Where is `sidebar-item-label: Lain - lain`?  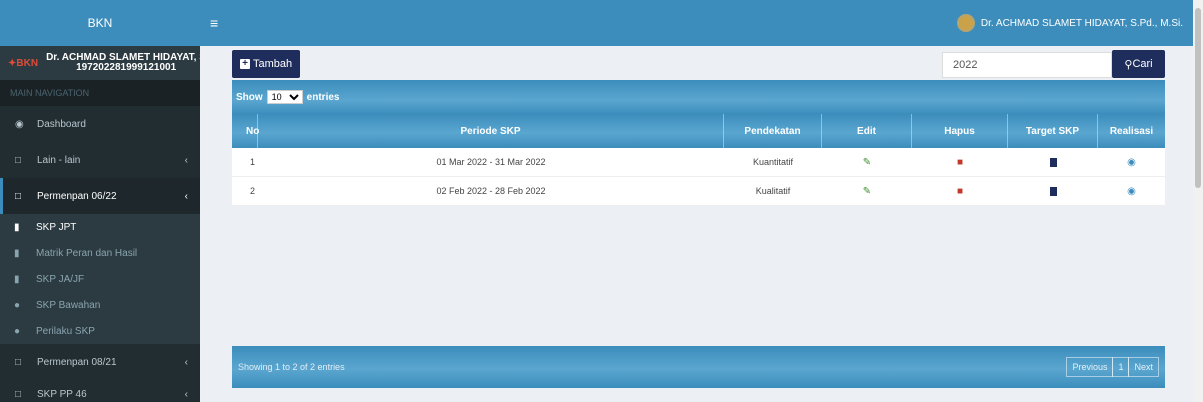 sidebar-item-label: Lain - lain is located at coordinates (59, 160).